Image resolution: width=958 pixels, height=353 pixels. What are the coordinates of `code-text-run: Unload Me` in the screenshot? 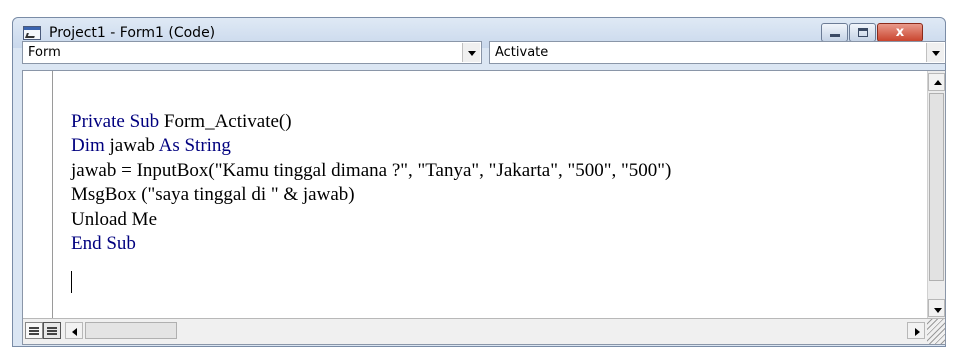 It's located at (114, 219).